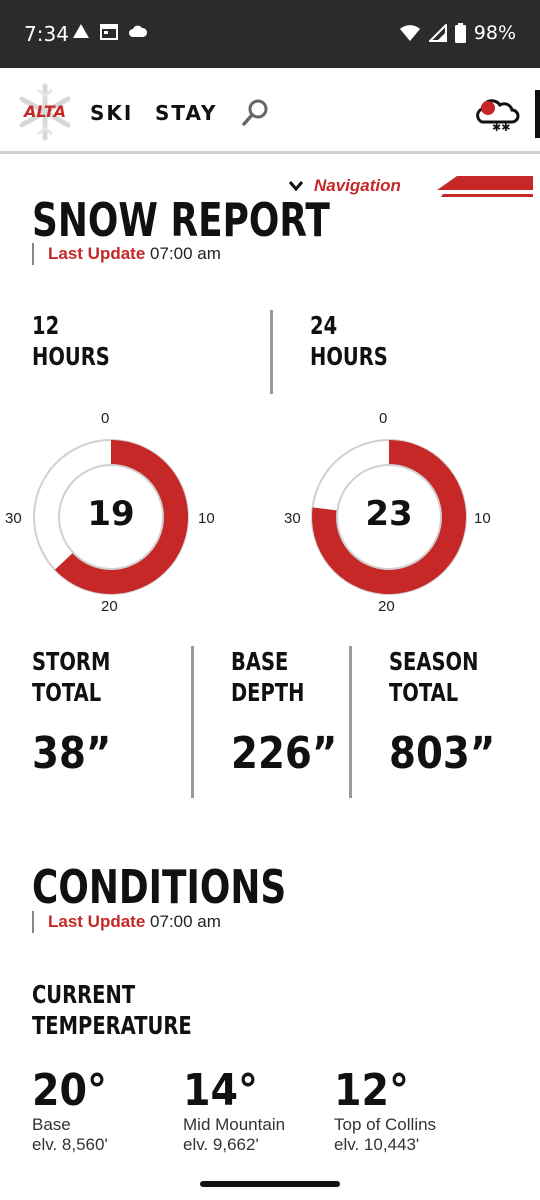 The height and width of the screenshot is (1200, 540). I want to click on storm-total-value: 38”, so click(72, 753).